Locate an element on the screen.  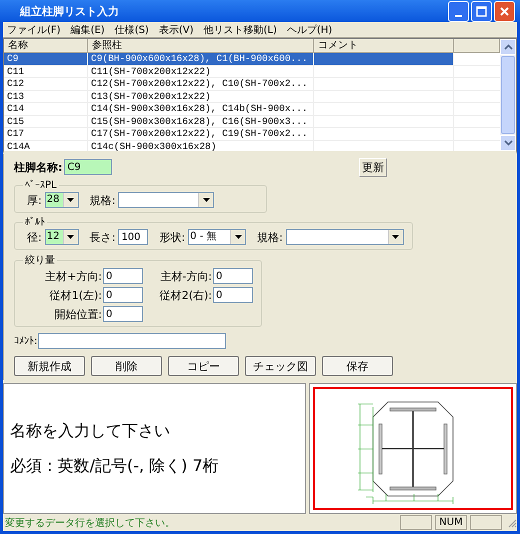
group-title: ﾍﾞｰｽPL is located at coordinates (41, 185).